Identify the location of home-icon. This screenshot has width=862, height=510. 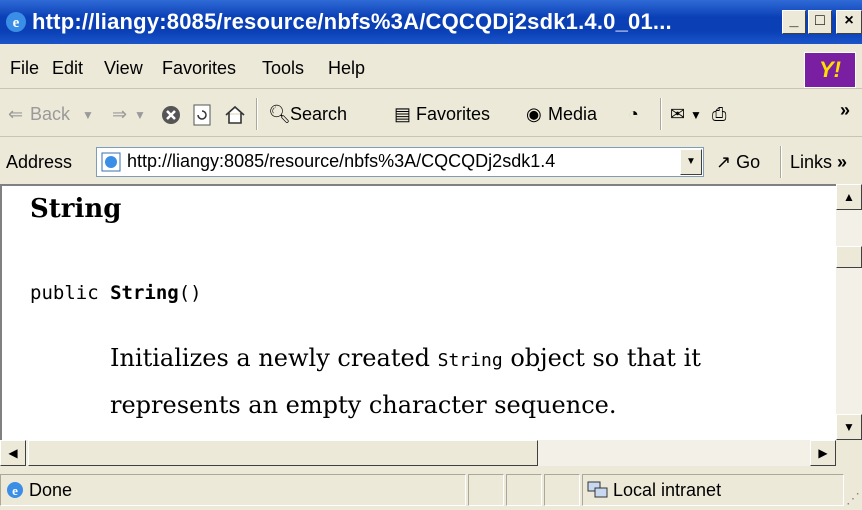
(235, 115).